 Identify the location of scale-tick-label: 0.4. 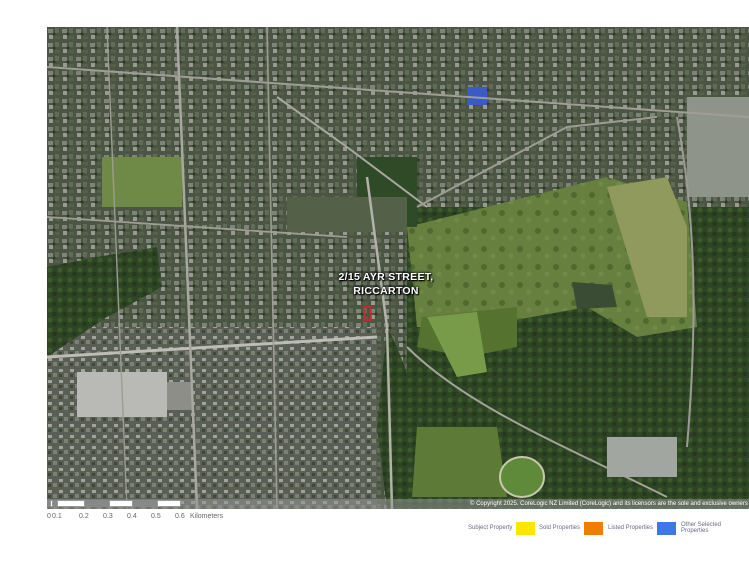
(132, 516).